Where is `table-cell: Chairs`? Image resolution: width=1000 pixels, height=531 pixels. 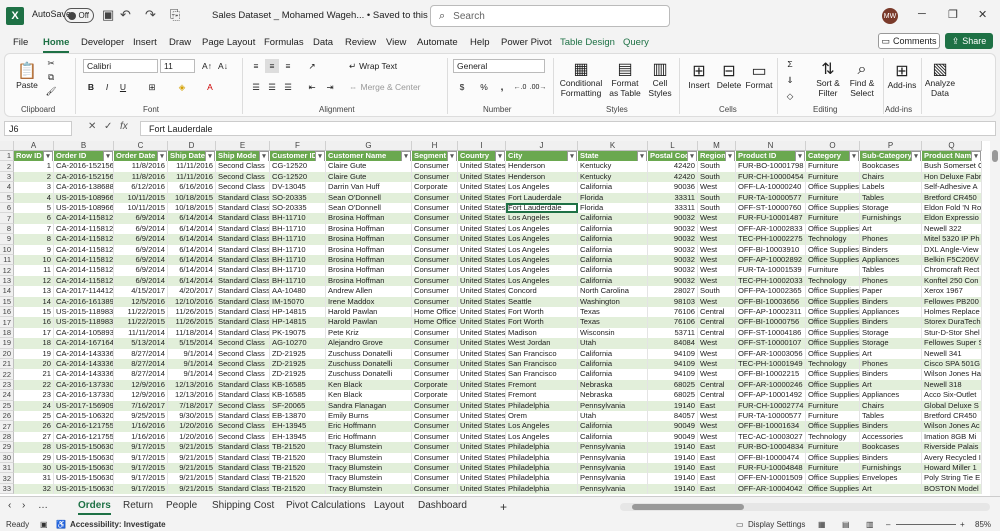 table-cell: Chairs is located at coordinates (891, 405).